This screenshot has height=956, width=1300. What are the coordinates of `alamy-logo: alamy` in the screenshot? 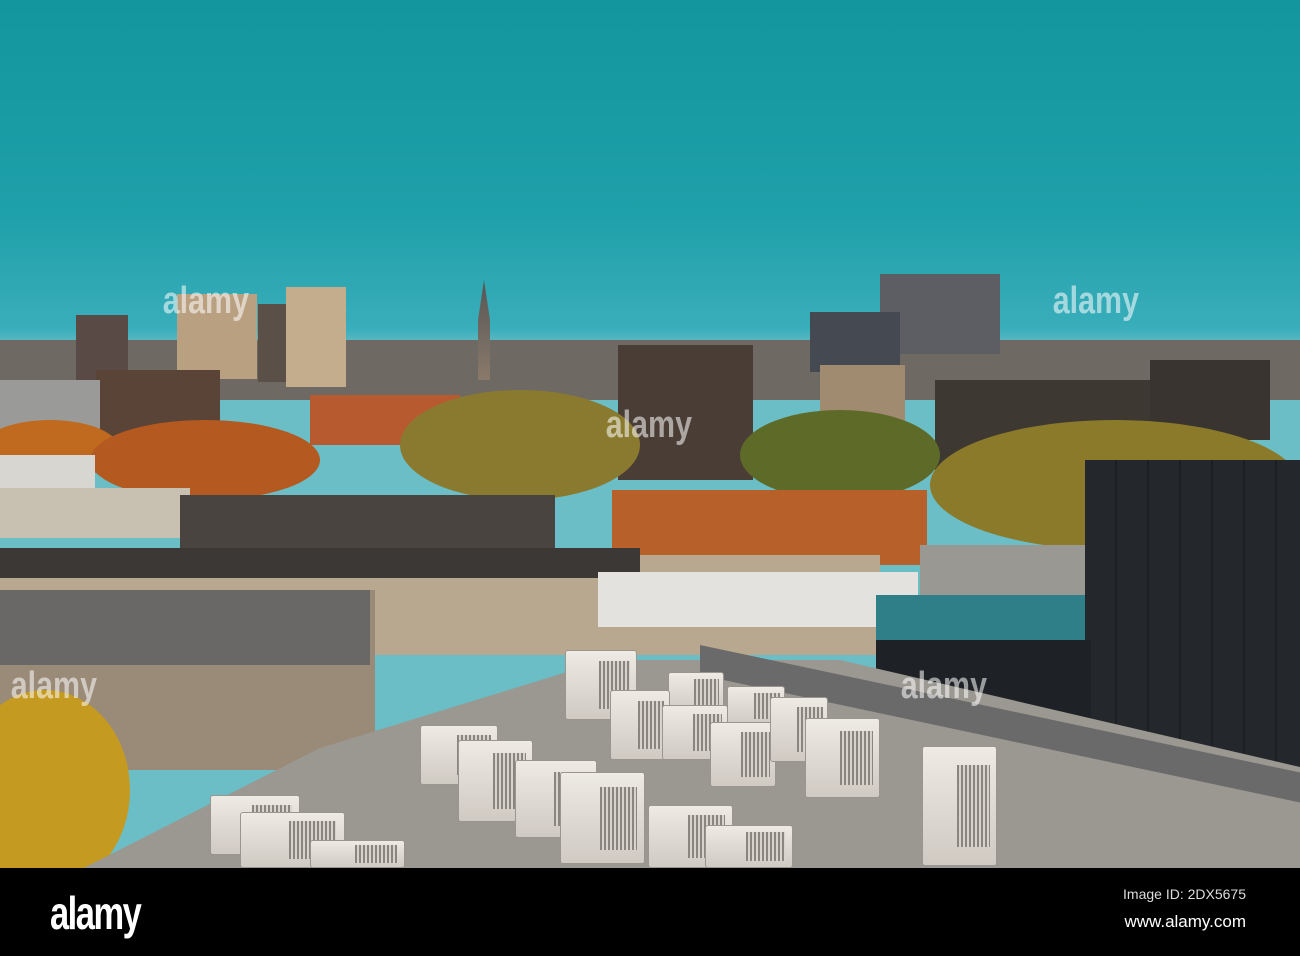 It's located at (96, 913).